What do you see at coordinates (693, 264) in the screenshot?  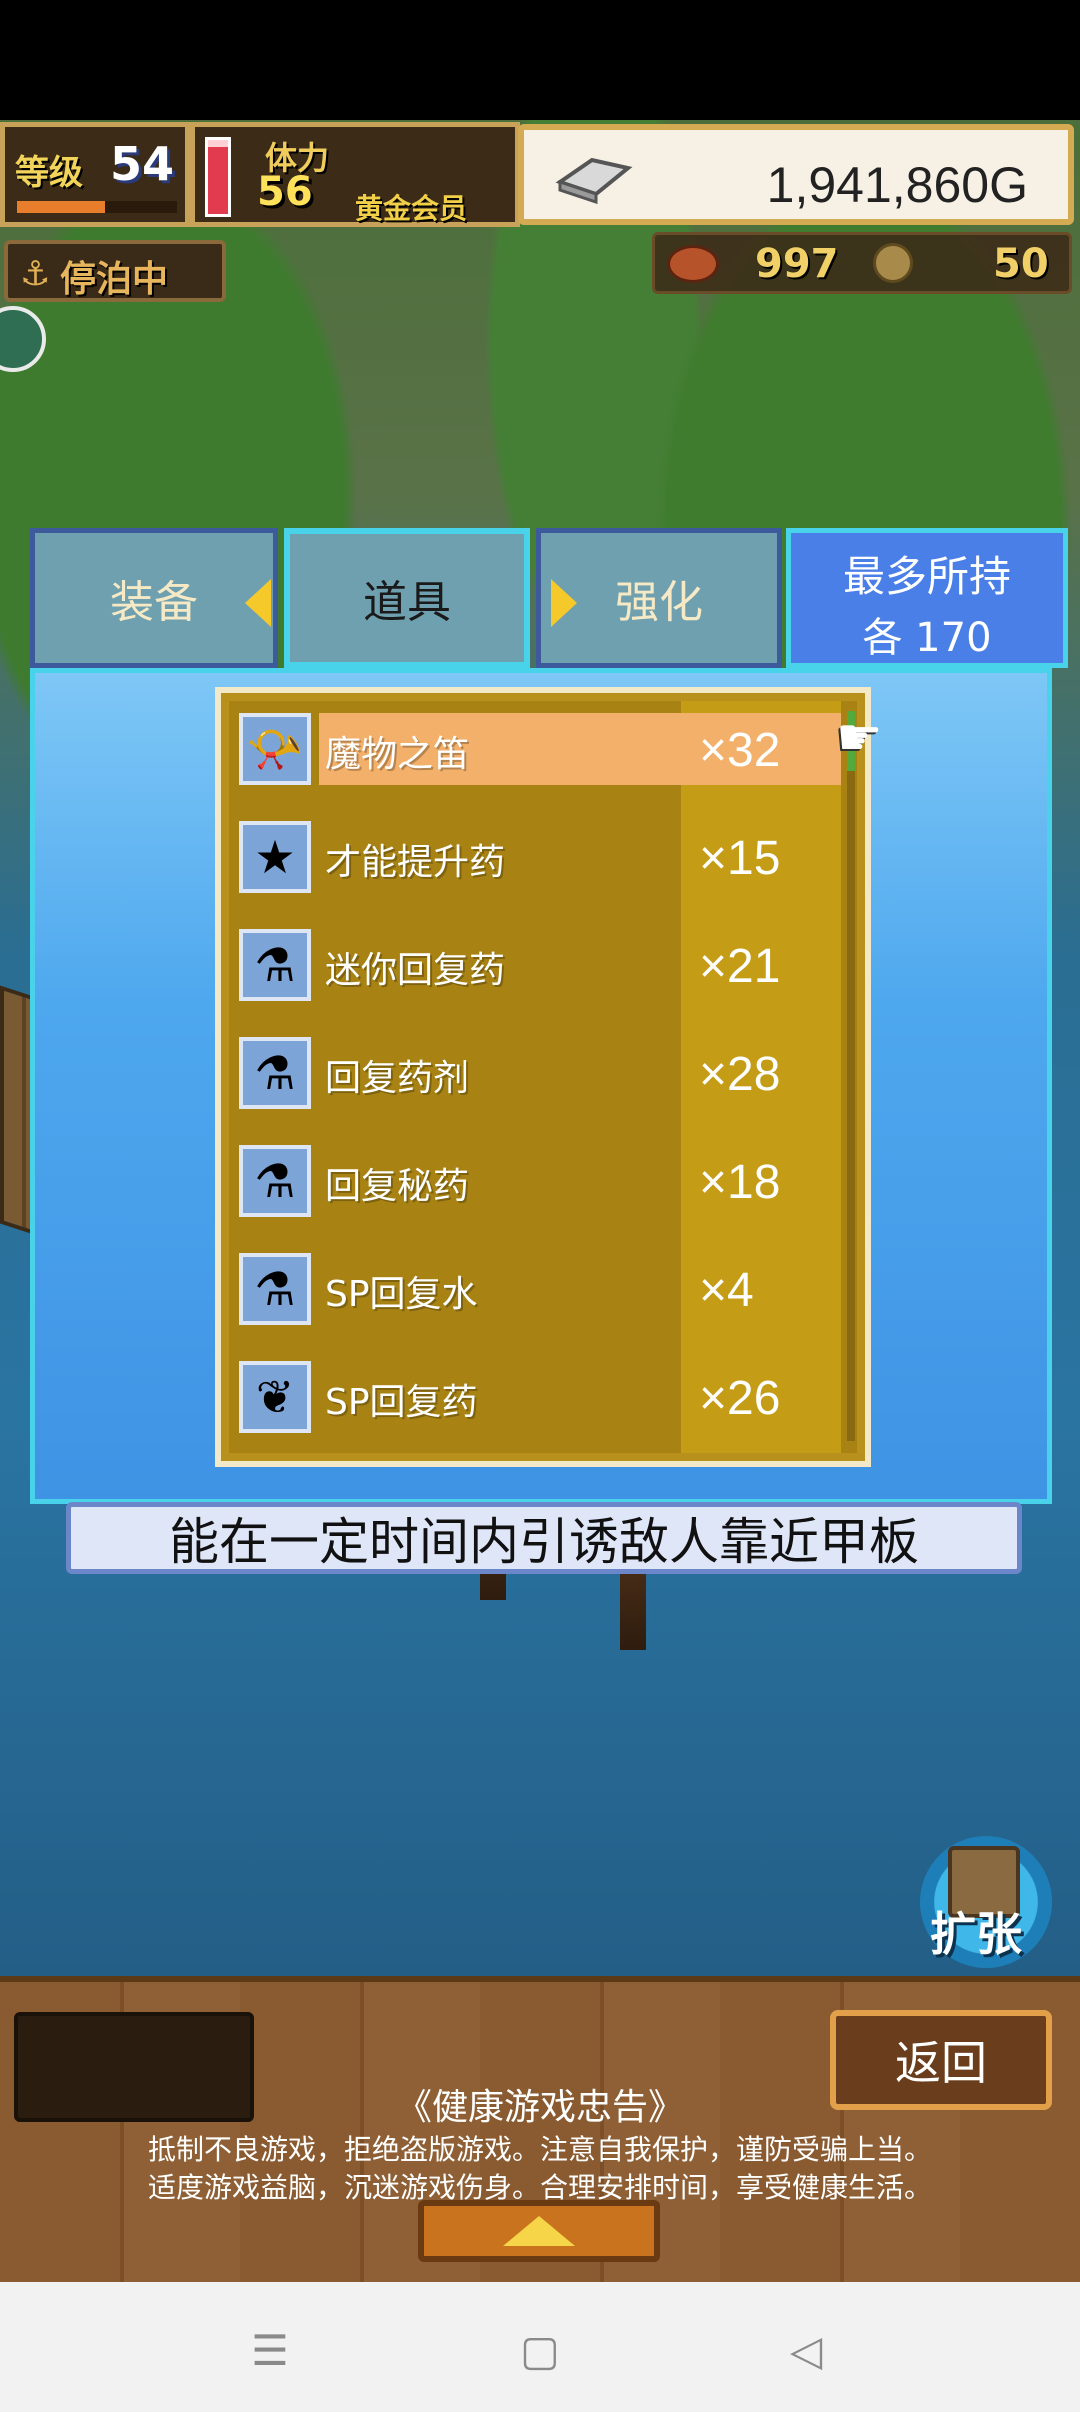 I see `meat-icon` at bounding box center [693, 264].